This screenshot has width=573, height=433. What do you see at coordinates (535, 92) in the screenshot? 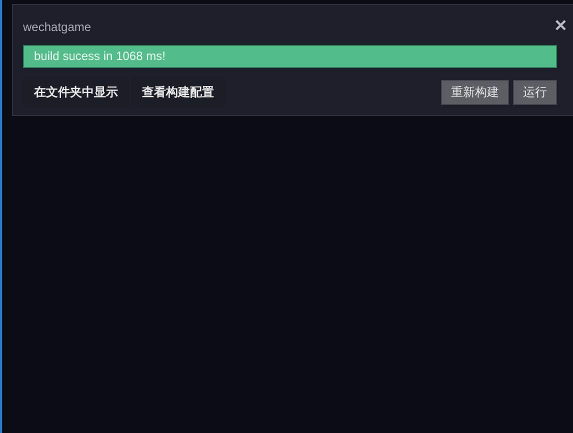
I see `action-button: 运行` at bounding box center [535, 92].